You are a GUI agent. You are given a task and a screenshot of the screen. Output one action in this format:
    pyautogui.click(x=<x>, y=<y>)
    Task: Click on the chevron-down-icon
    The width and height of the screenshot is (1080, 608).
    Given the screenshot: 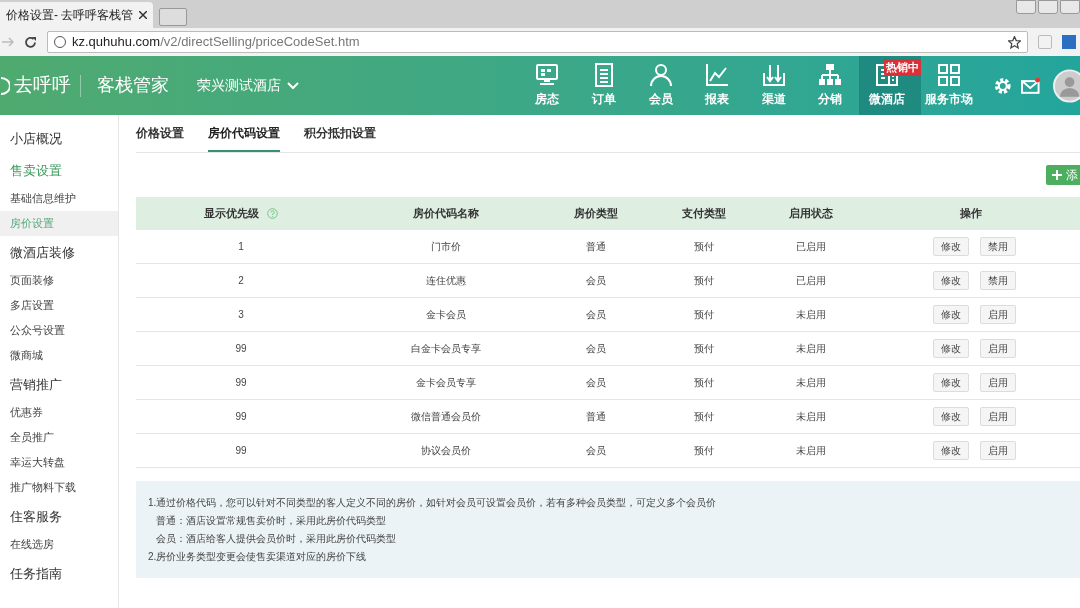 What is the action you would take?
    pyautogui.click(x=292, y=85)
    